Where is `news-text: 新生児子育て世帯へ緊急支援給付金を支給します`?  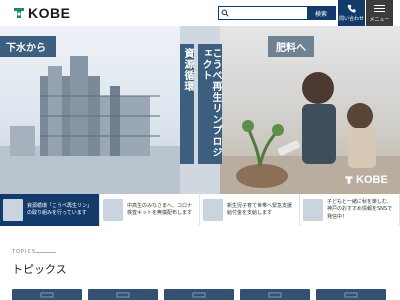
news-text: 新生児子育て世帯へ緊急支援給付金を支給します is located at coordinates (260, 209).